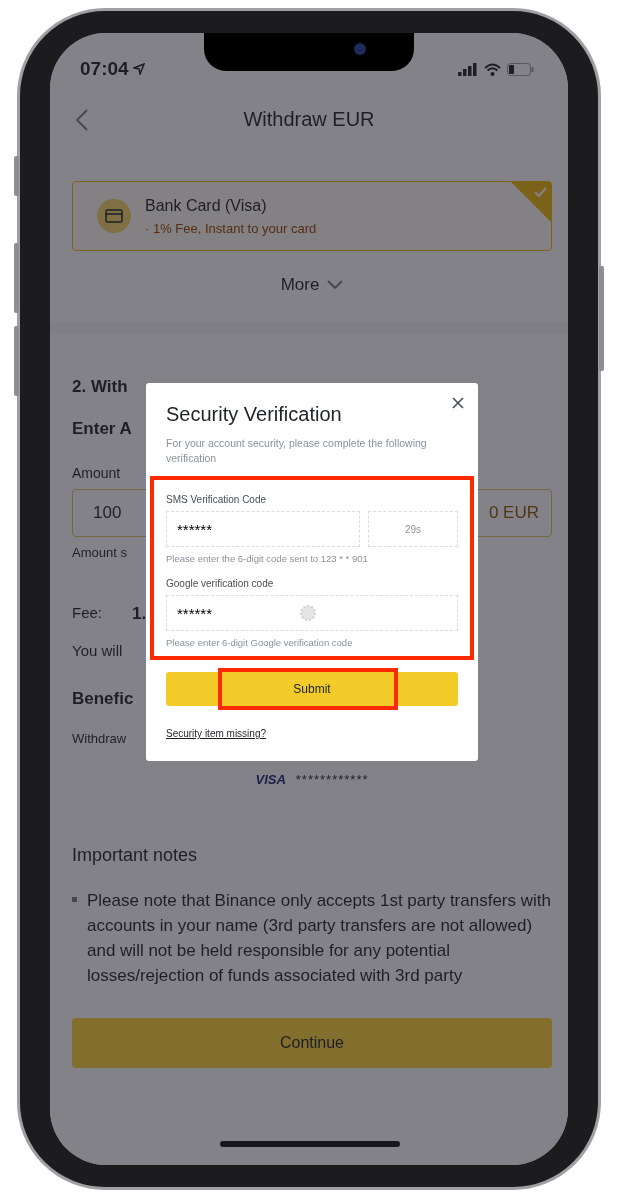 Image resolution: width=617 pixels, height=1200 pixels. Describe the element at coordinates (297, 451) in the screenshot. I see `dialog-description: For your account security, please complete the following verification` at that location.